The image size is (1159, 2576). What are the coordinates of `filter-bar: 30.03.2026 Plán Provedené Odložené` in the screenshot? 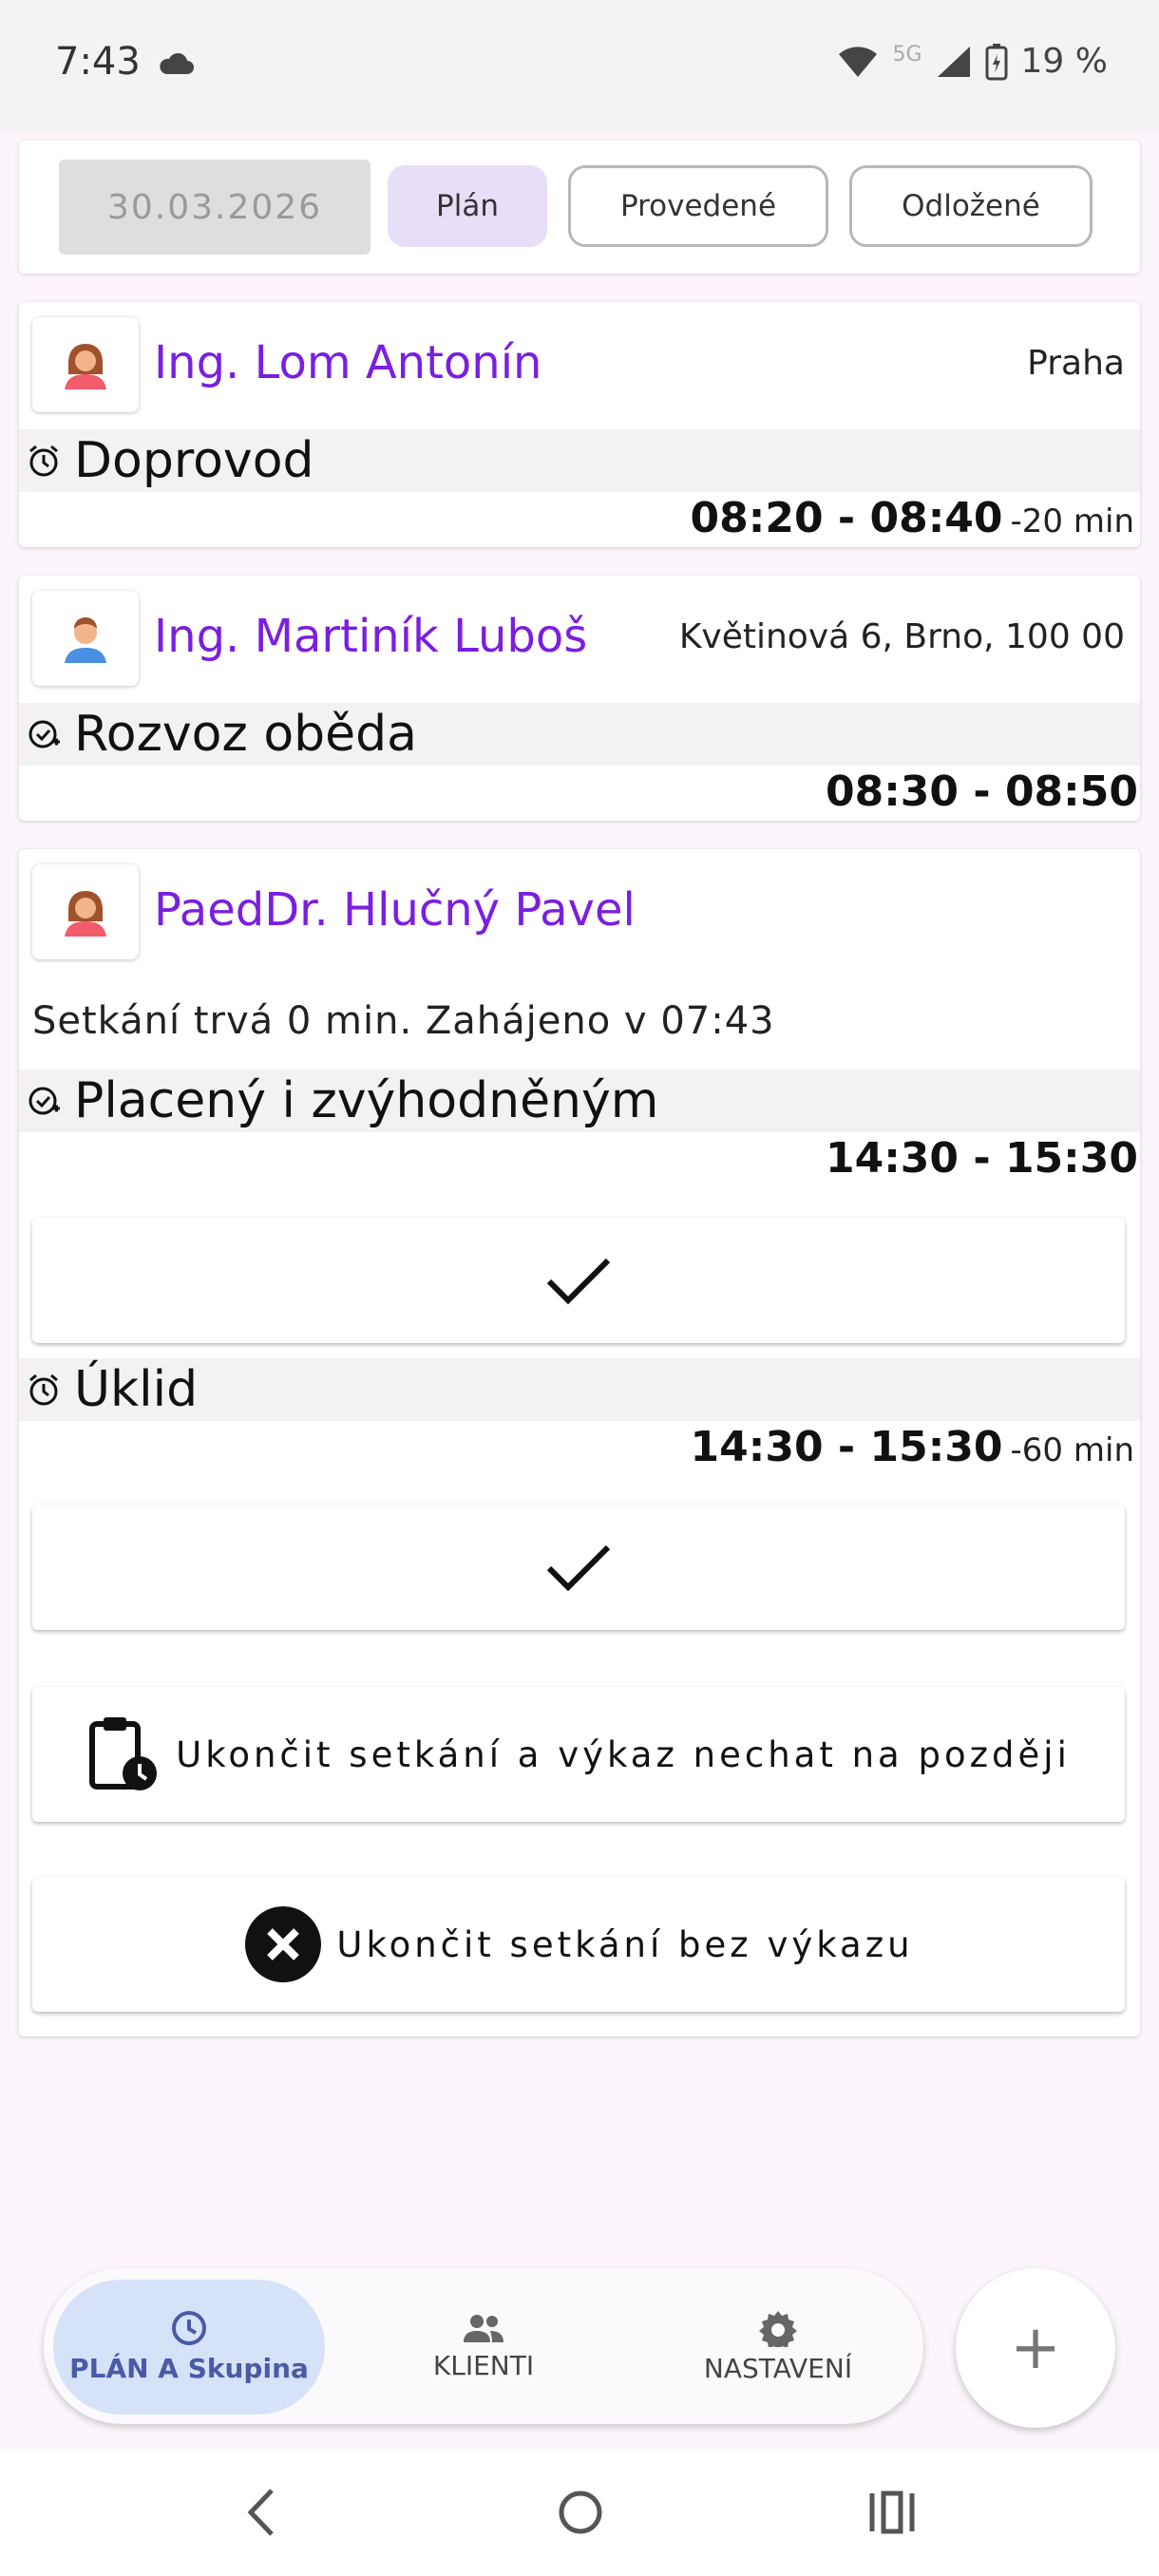 It's located at (579, 207).